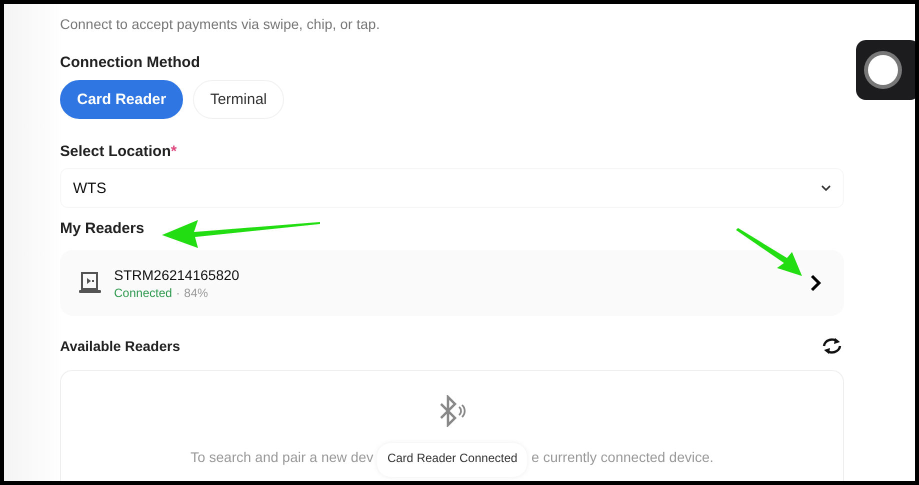 The image size is (919, 485). Describe the element at coordinates (178, 293) in the screenshot. I see `battery-text: ·` at that location.